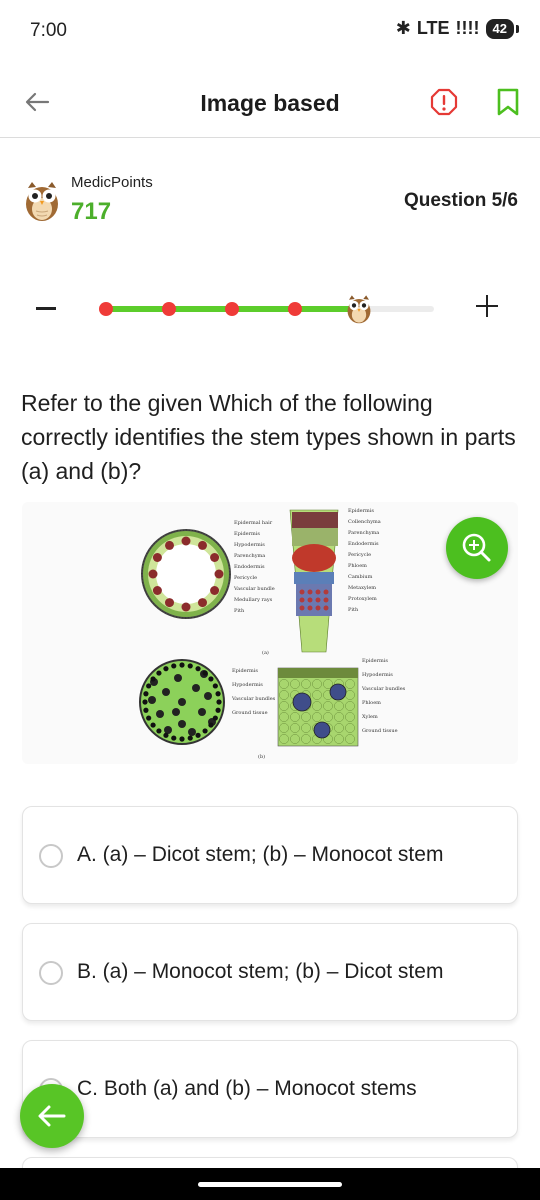 This screenshot has height=1200, width=540. What do you see at coordinates (360, 577) in the screenshot?
I see `dicot-right-label: Cambium` at bounding box center [360, 577].